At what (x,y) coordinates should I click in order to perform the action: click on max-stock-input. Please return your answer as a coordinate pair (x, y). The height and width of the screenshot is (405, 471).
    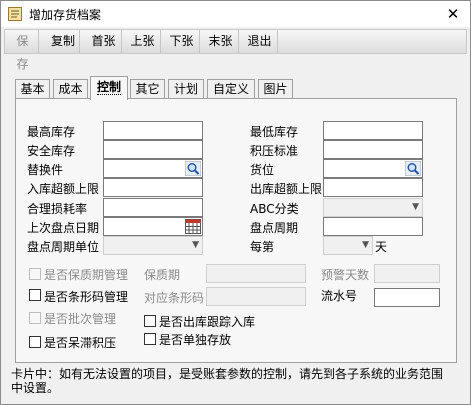
    Looking at the image, I should click on (153, 130).